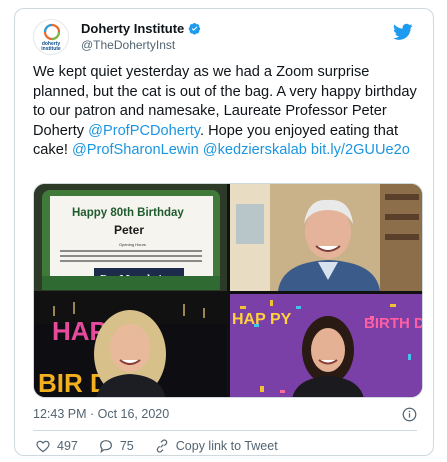 The image size is (447, 462). What do you see at coordinates (255, 150) in the screenshot?
I see `mention-link: @kedzierskalab` at bounding box center [255, 150].